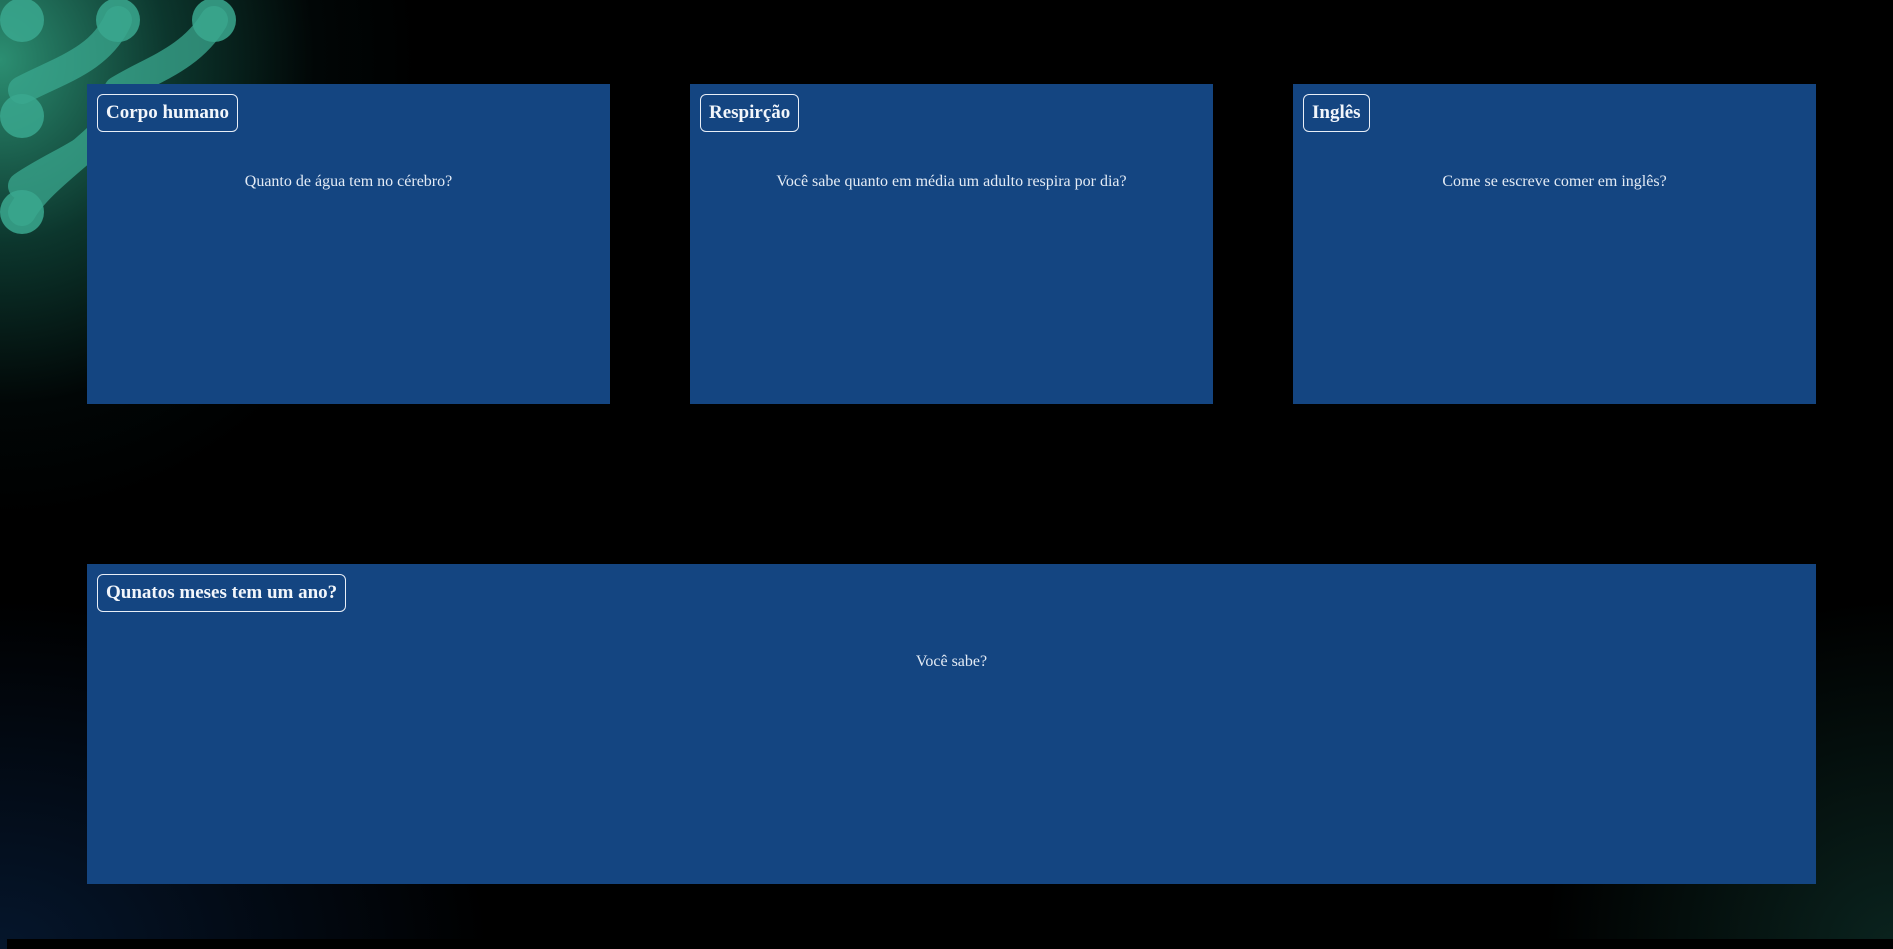 Image resolution: width=1893 pixels, height=949 pixels. I want to click on card-title: Qunatos meses tem um ano?, so click(222, 593).